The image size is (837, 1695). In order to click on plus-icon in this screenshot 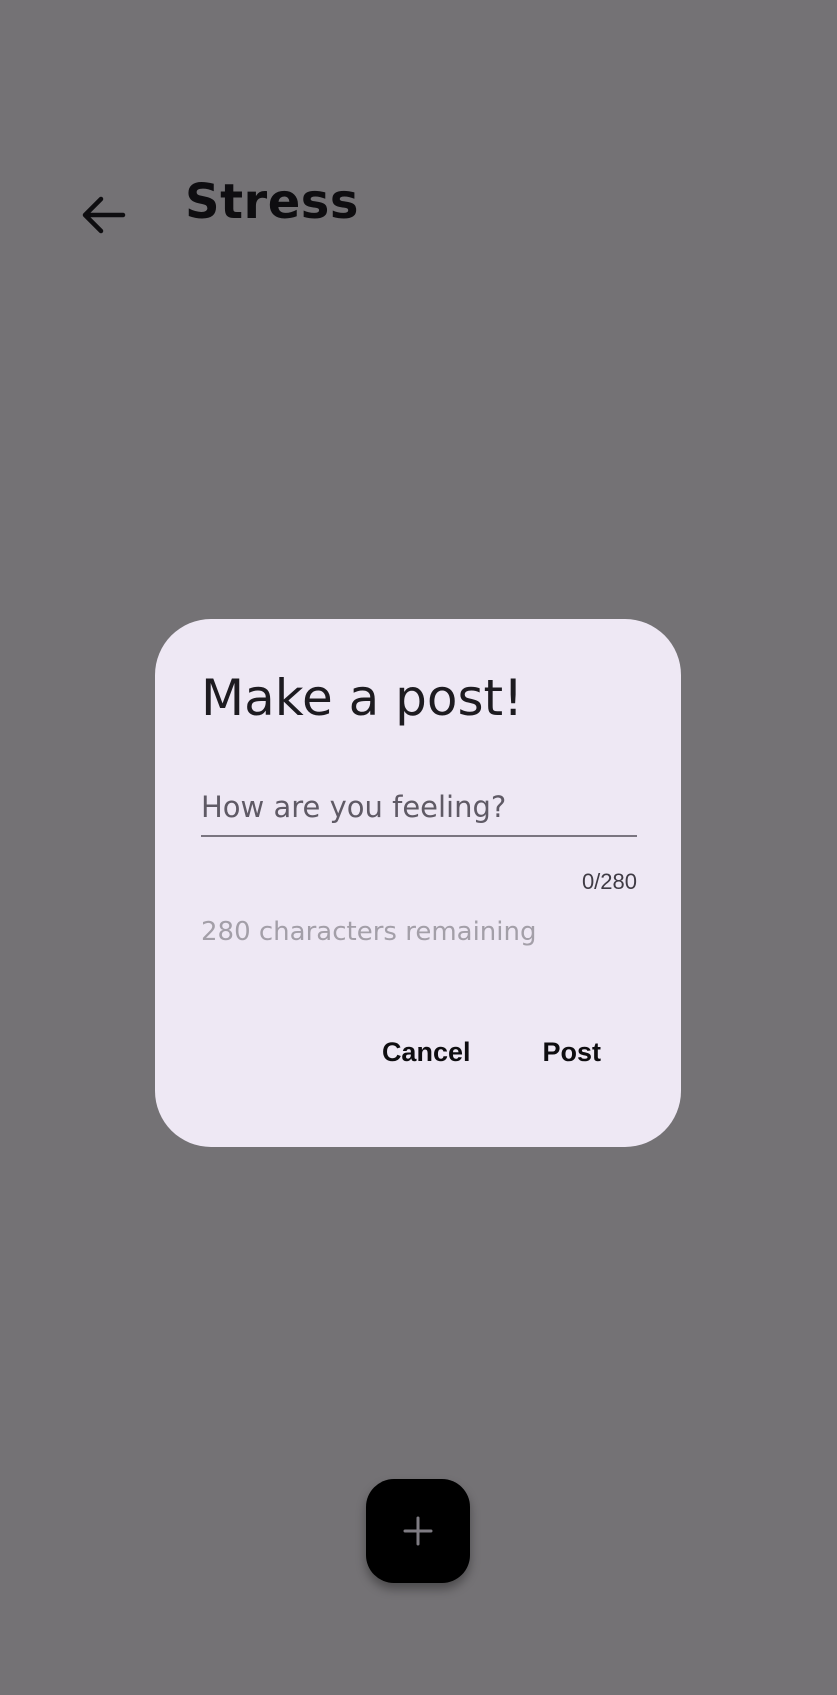, I will do `click(418, 1531)`.